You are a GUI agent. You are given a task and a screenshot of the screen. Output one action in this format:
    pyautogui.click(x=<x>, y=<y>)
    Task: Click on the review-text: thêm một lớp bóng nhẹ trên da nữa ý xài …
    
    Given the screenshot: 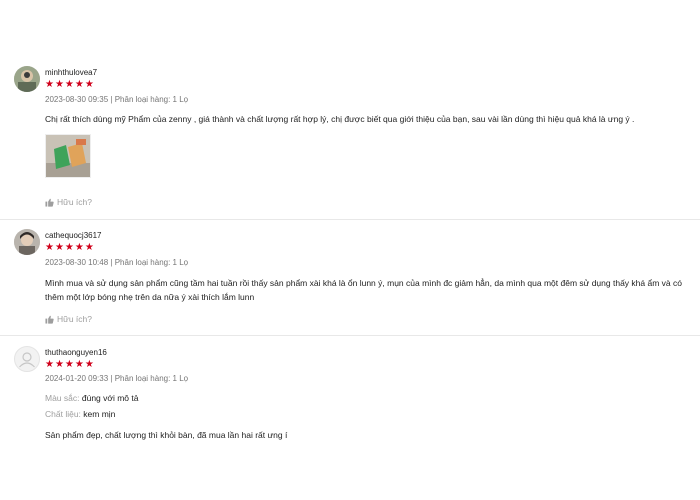 What is the action you would take?
    pyautogui.click(x=150, y=297)
    